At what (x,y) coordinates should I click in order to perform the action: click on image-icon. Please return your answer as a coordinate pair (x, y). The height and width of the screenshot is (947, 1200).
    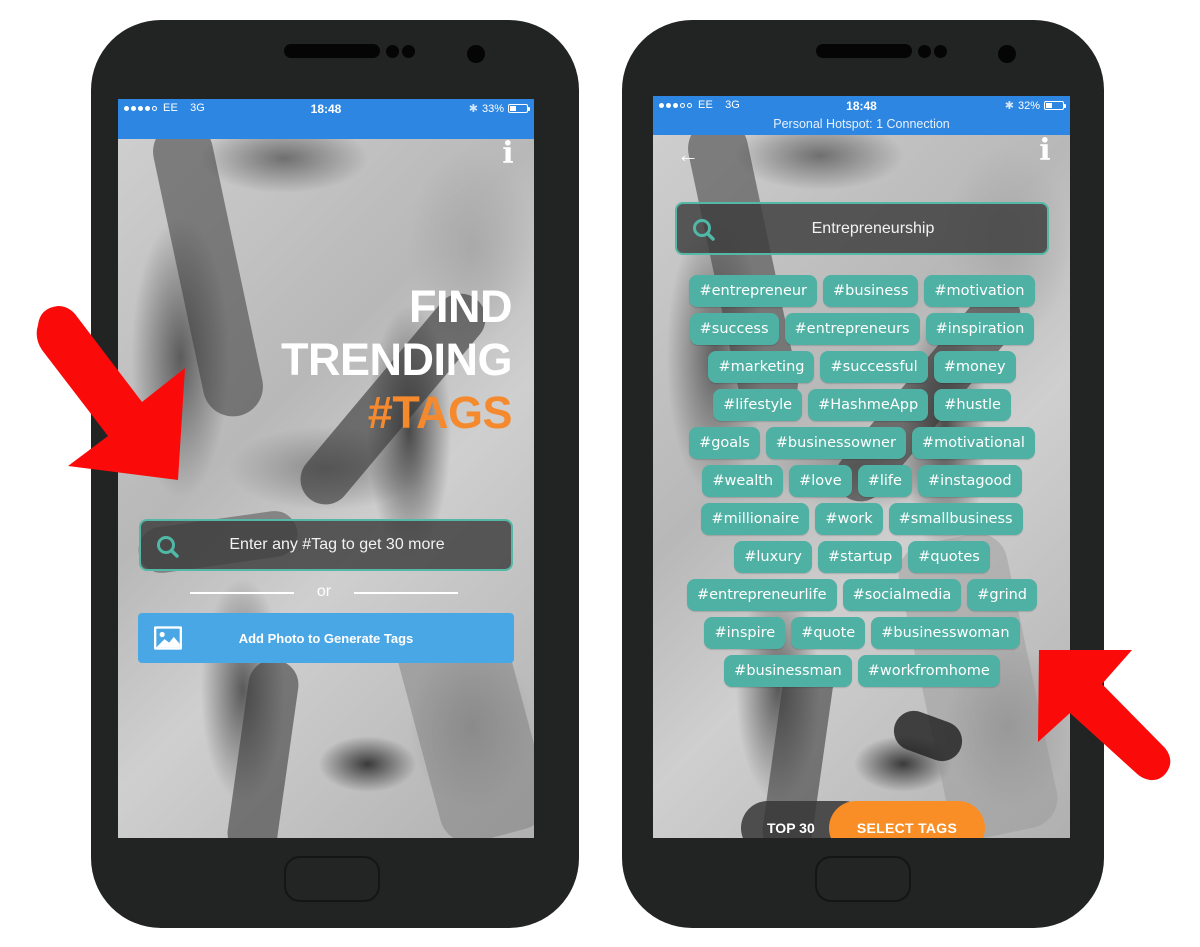
    Looking at the image, I should click on (168, 638).